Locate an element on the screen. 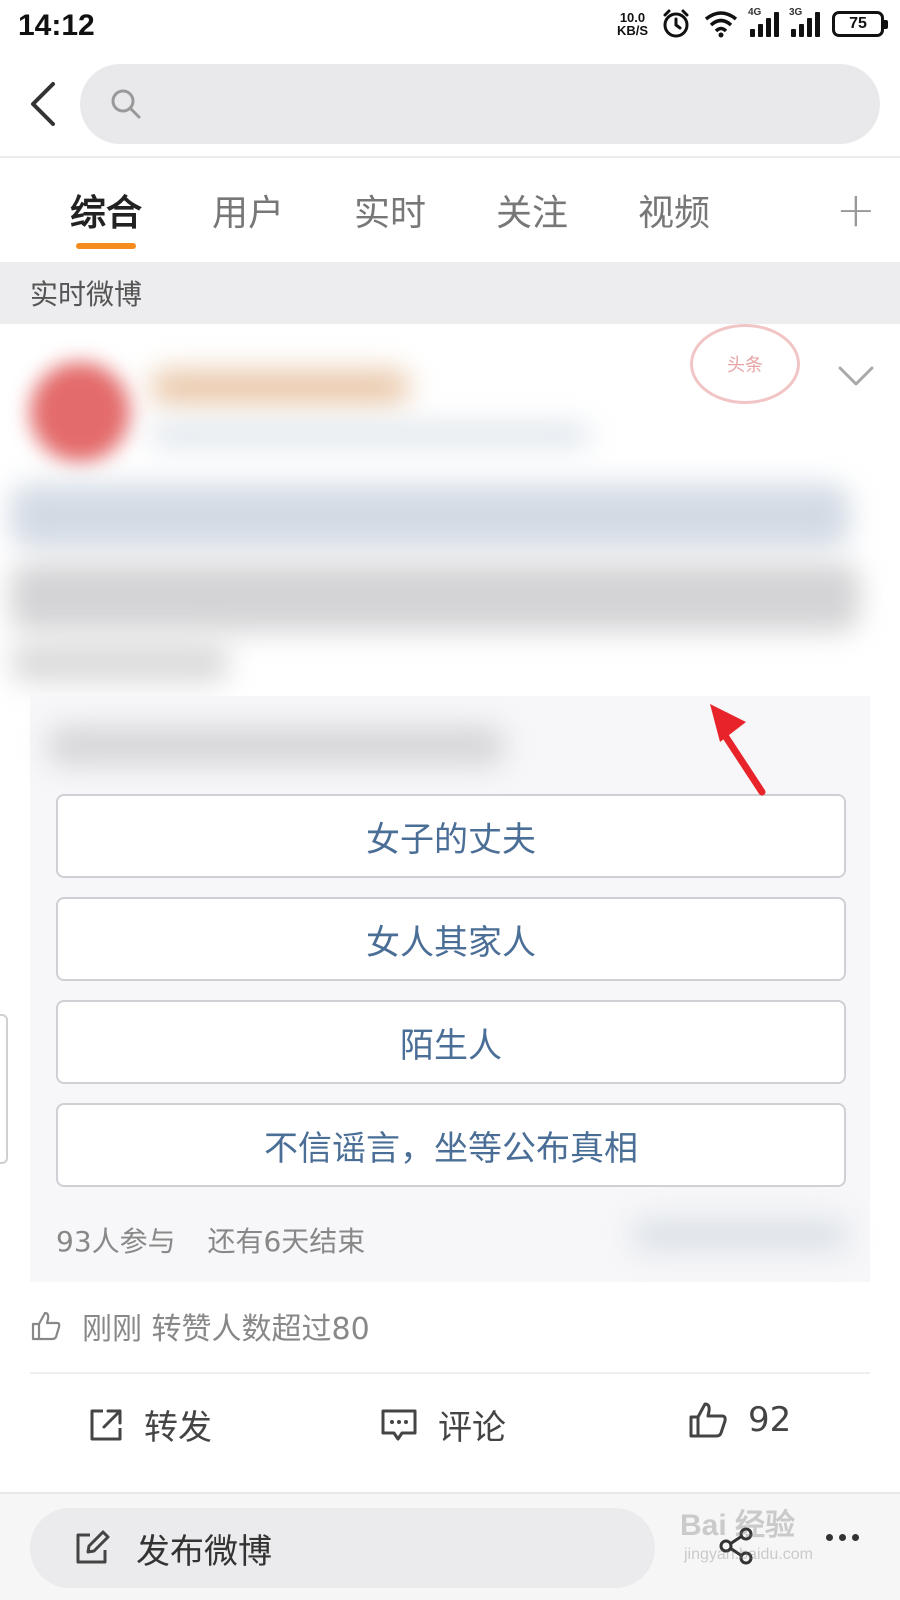 This screenshot has width=900, height=1600. section-header: 实时微博 is located at coordinates (450, 293).